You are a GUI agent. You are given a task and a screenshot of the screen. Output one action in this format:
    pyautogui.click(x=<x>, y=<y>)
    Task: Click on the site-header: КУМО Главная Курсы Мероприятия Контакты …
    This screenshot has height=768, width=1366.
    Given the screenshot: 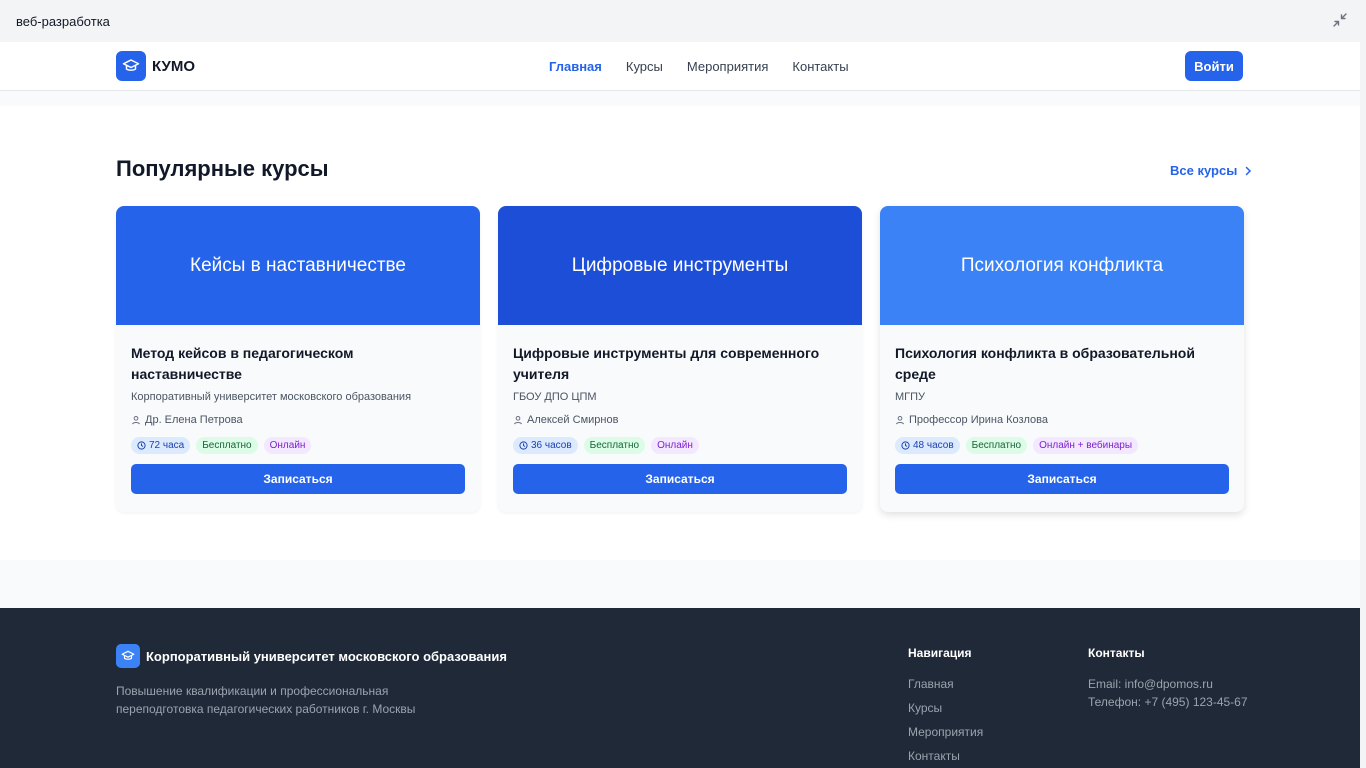 What is the action you would take?
    pyautogui.click(x=680, y=66)
    